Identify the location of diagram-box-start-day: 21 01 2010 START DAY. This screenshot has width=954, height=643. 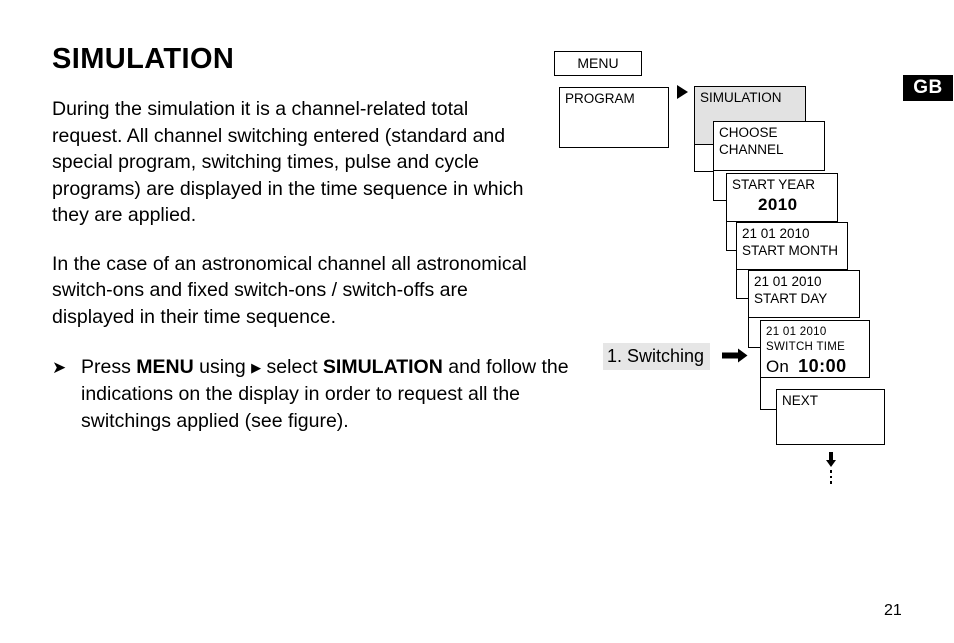
(804, 294).